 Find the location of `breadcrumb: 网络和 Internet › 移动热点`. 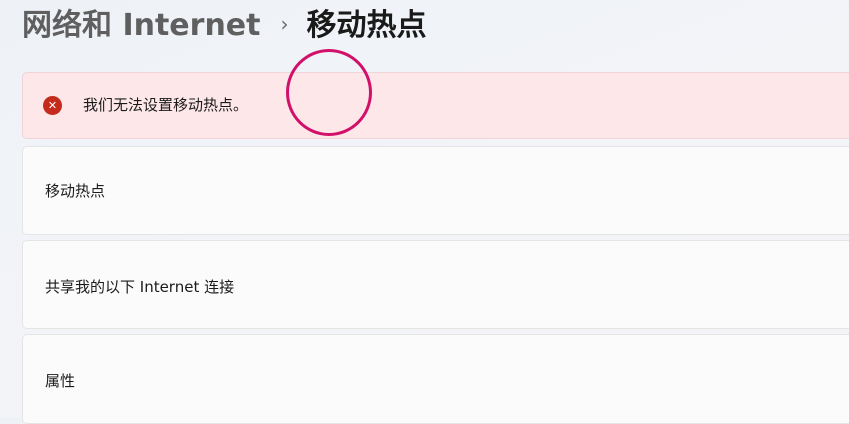

breadcrumb: 网络和 Internet › 移动热点 is located at coordinates (224, 26).